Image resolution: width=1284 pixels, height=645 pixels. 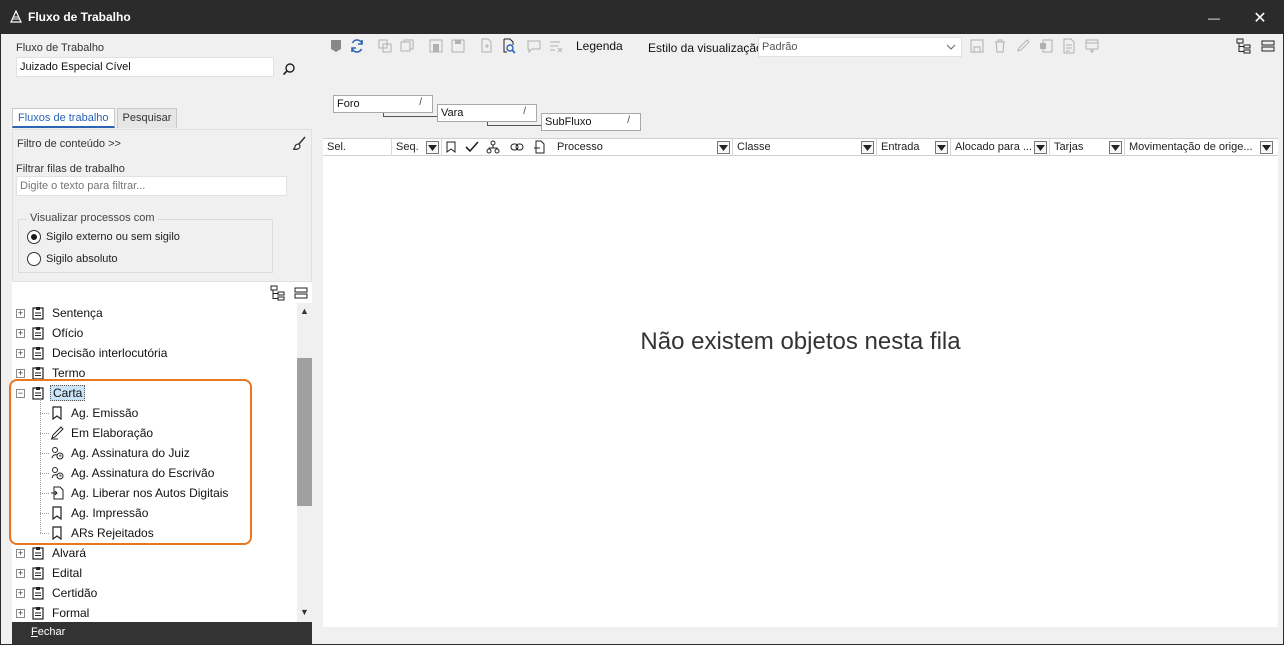 I want to click on print-list-button, so click(x=1069, y=46).